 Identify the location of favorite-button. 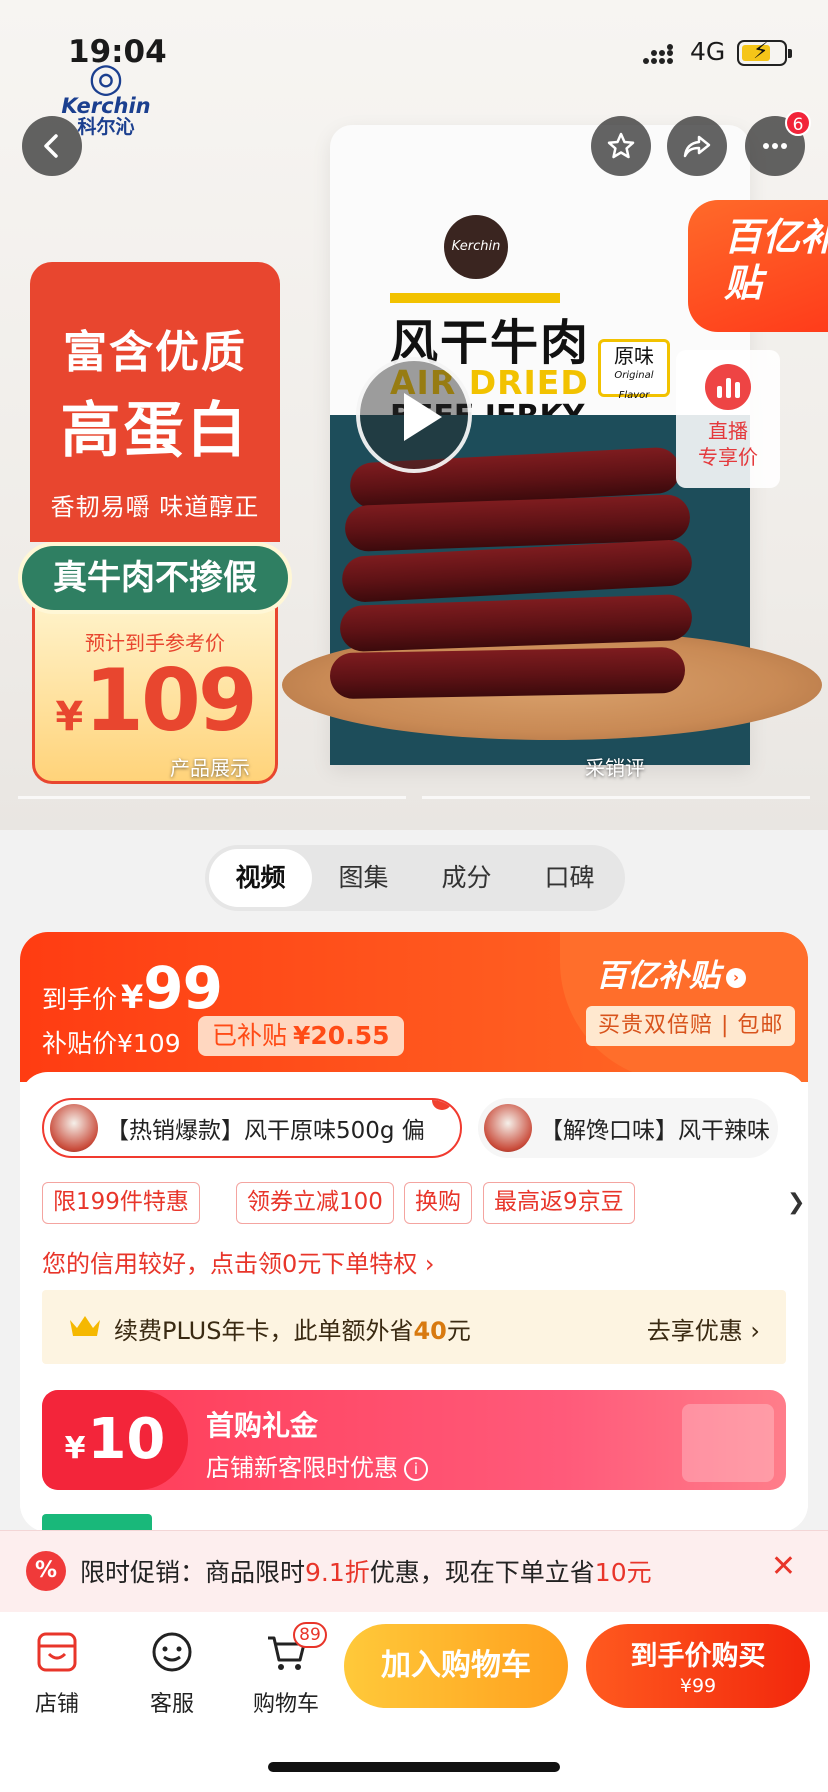
(621, 146).